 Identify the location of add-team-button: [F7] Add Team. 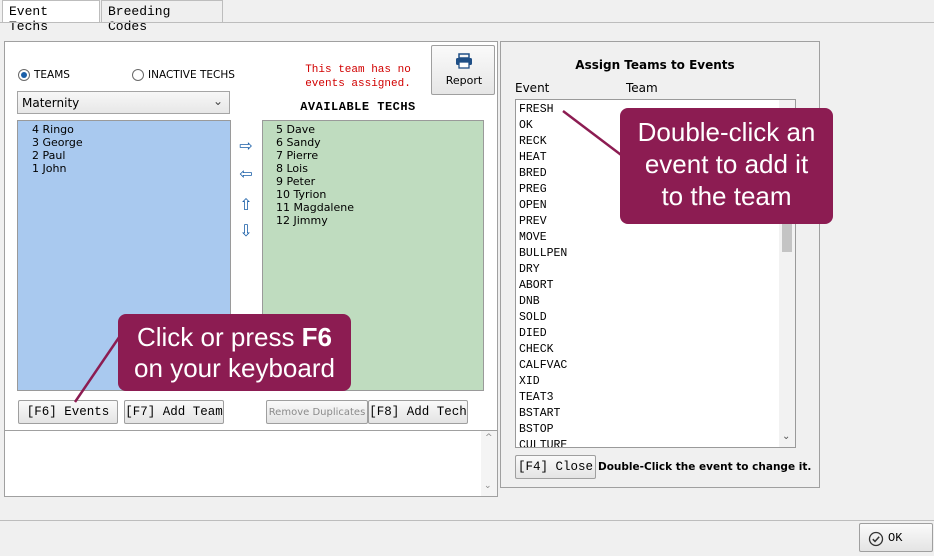
(174, 412).